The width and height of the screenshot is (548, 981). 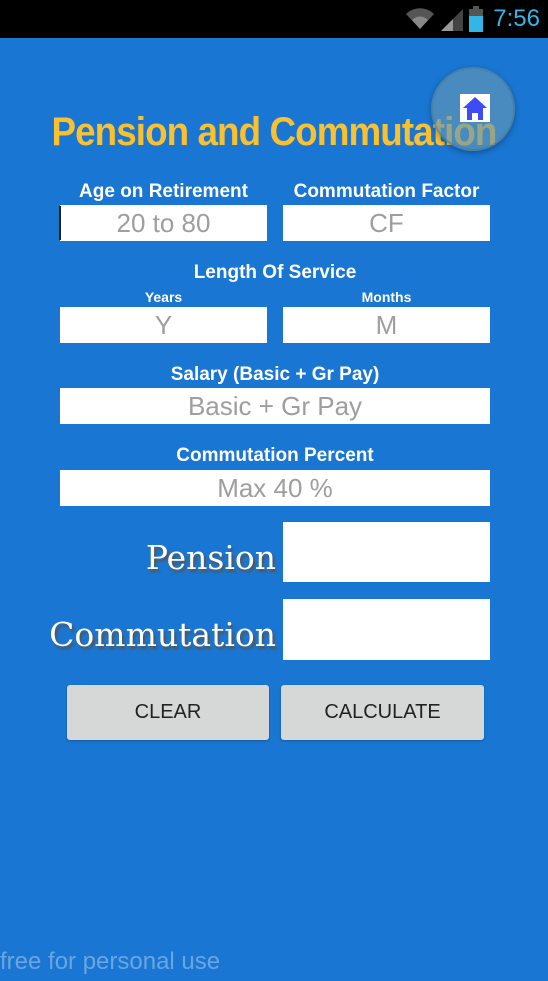 I want to click on pension-label: Pension, so click(x=210, y=557).